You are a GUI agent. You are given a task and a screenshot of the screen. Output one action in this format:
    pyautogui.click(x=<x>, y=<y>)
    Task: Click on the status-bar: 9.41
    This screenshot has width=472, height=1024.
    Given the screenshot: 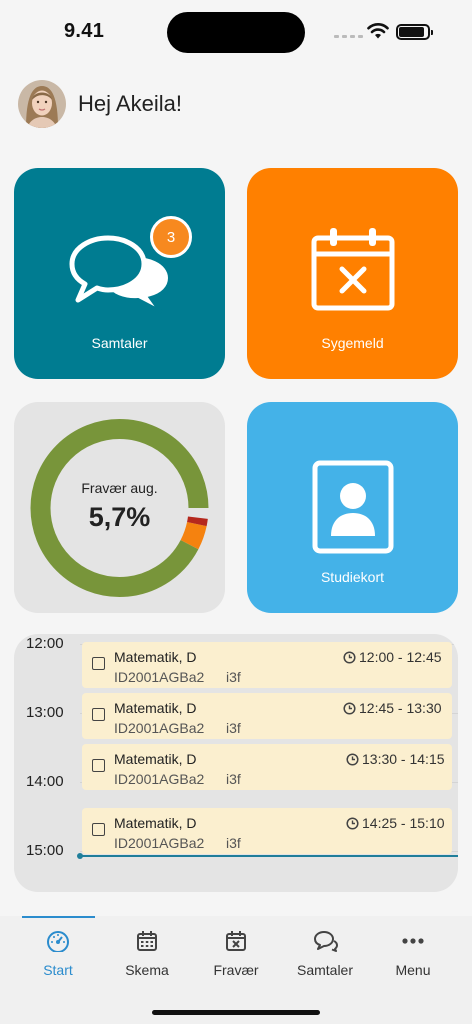 What is the action you would take?
    pyautogui.click(x=236, y=32)
    